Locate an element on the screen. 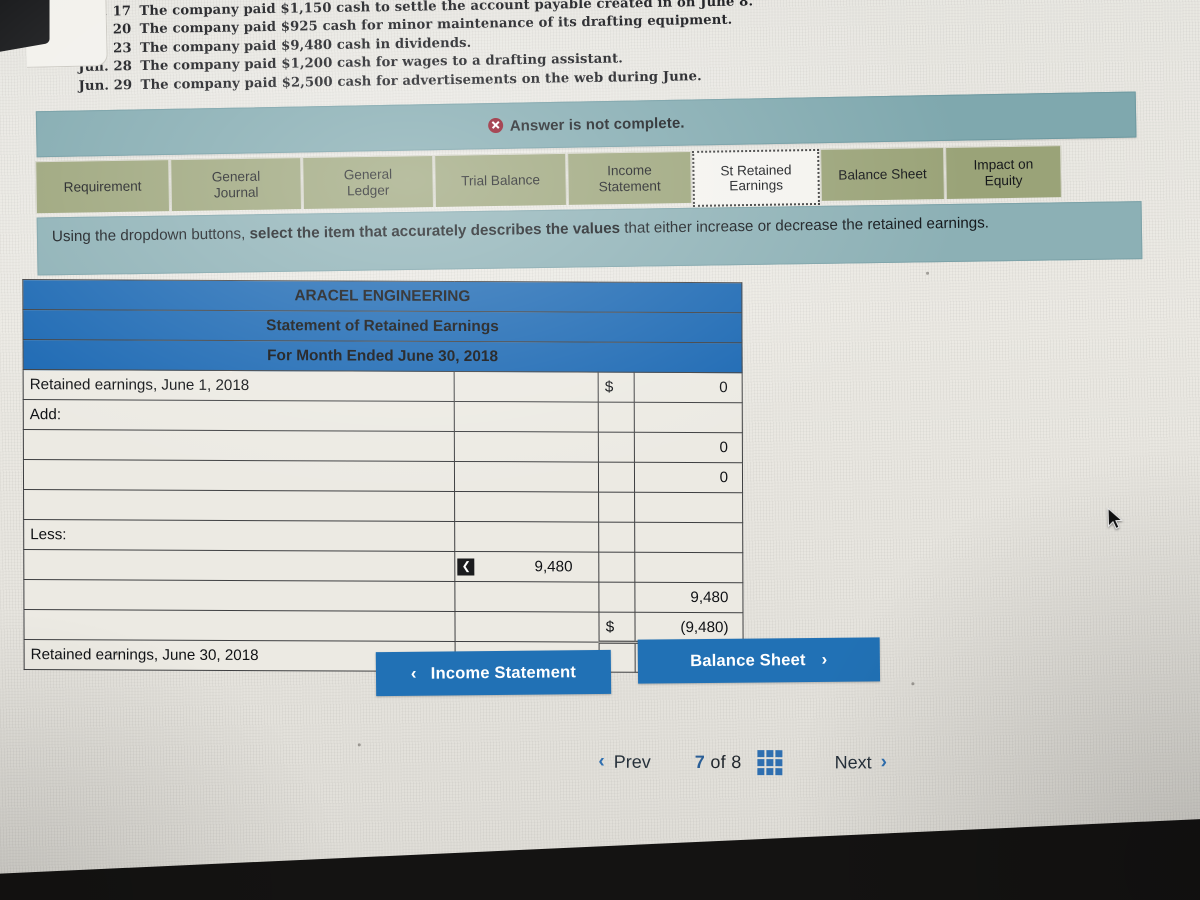  row-mid-value-dropdown: ❮ 9,480 is located at coordinates (527, 567).